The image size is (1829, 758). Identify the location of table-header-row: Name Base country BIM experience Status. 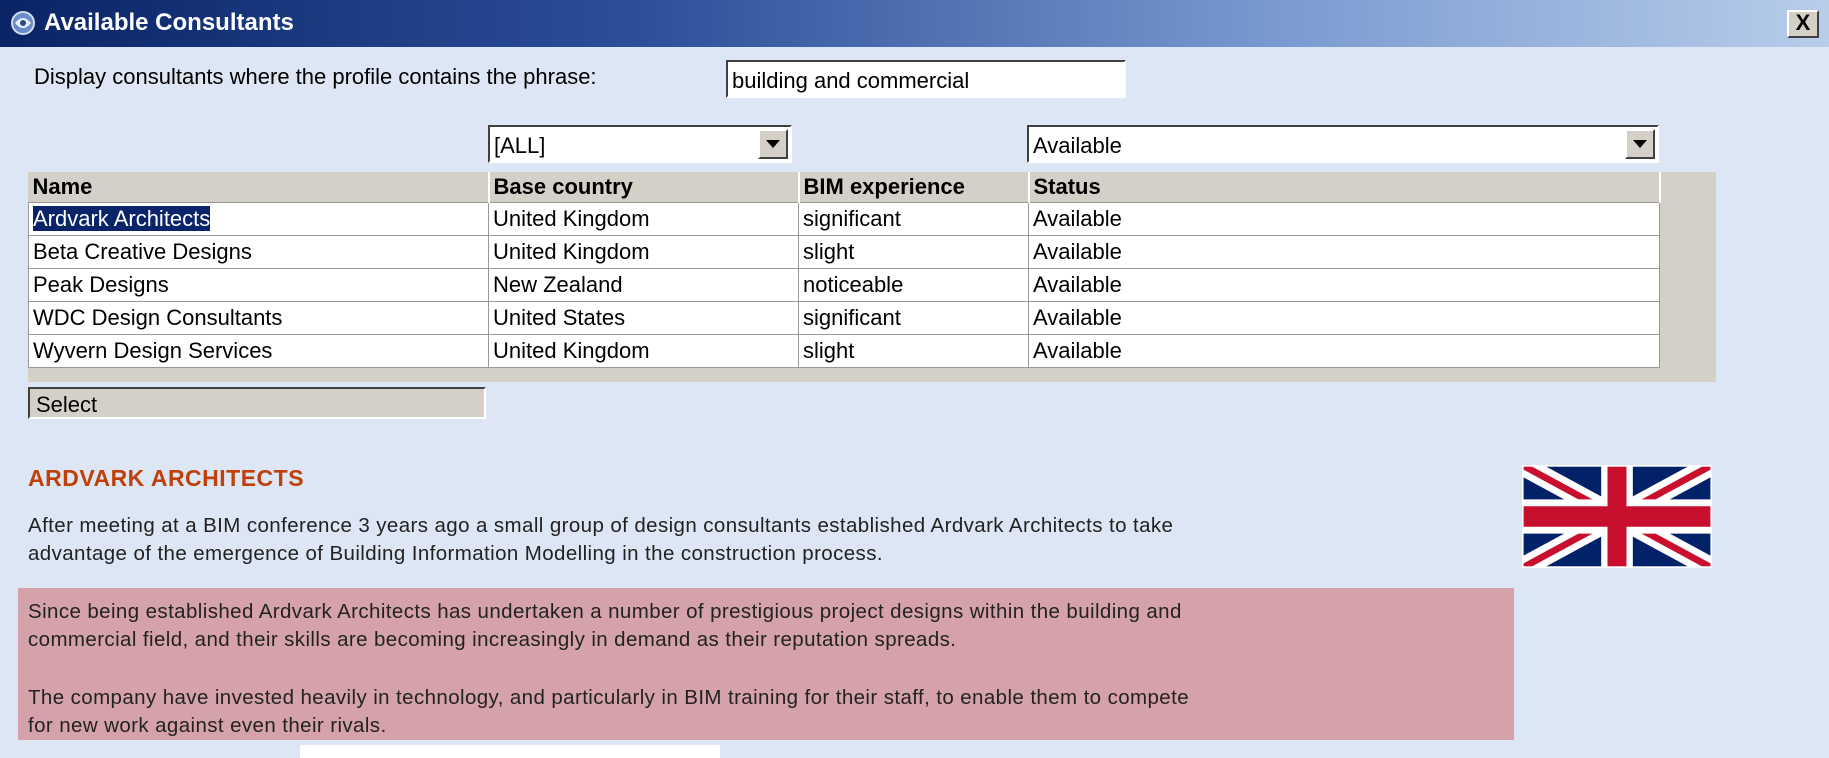
(844, 187).